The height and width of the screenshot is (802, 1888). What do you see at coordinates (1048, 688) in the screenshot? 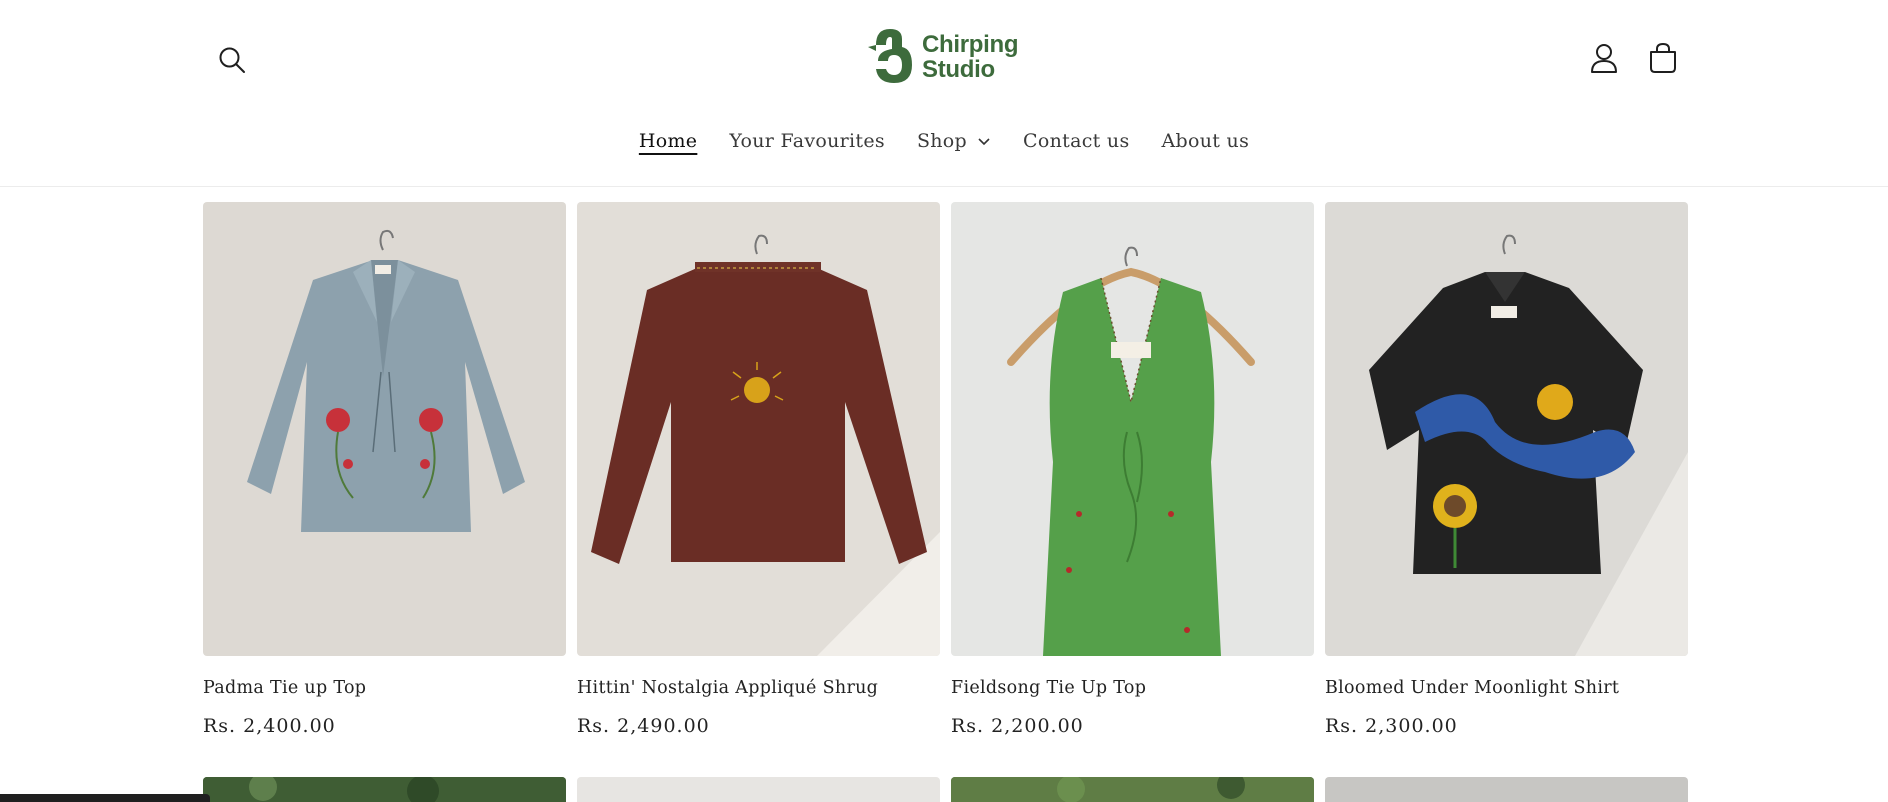
I see `product-title: Fieldsong Tie Up Top` at bounding box center [1048, 688].